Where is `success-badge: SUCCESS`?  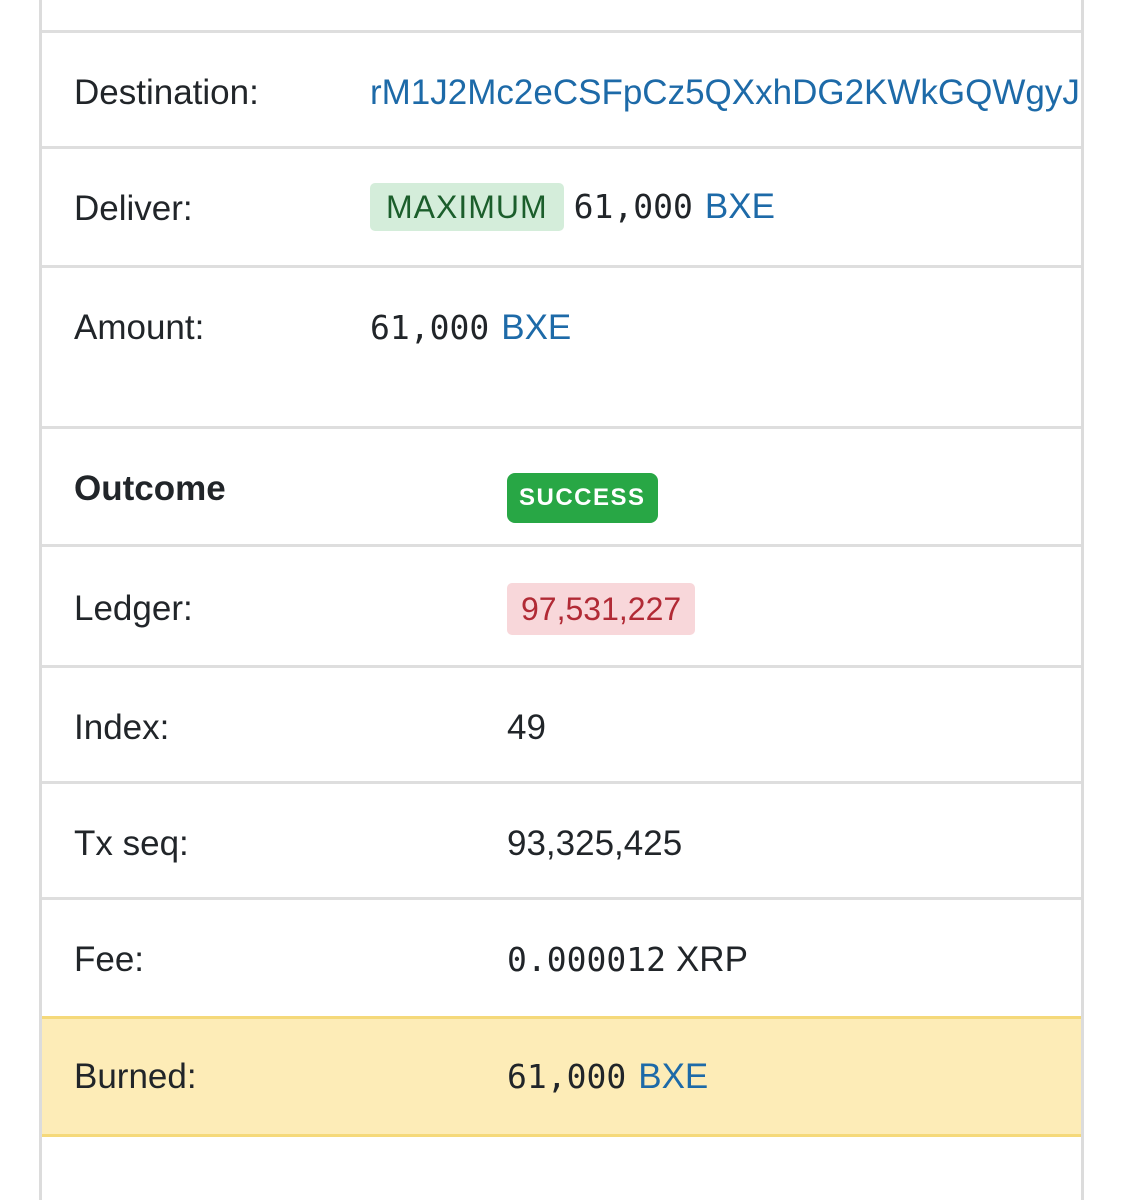
success-badge: SUCCESS is located at coordinates (582, 498).